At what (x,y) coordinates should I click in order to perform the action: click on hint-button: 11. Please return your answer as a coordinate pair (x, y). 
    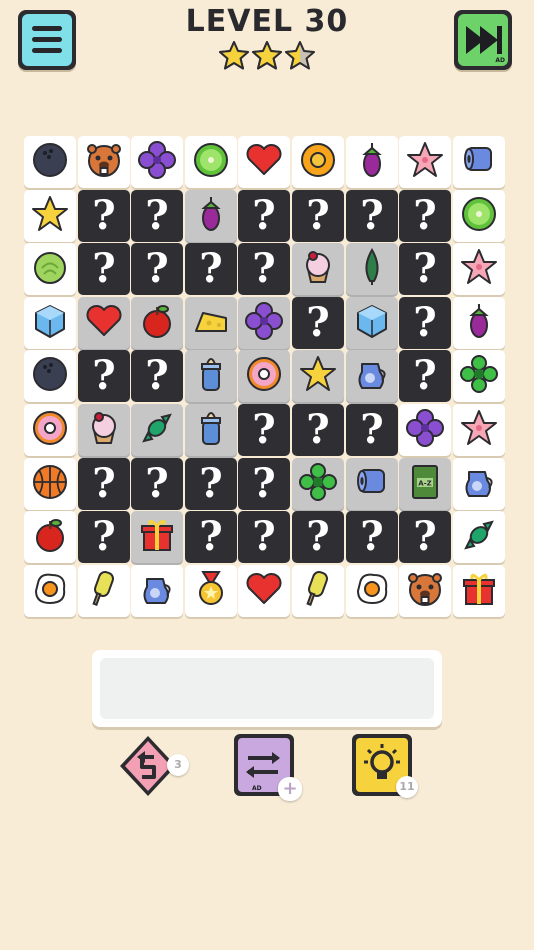
    Looking at the image, I should click on (388, 770).